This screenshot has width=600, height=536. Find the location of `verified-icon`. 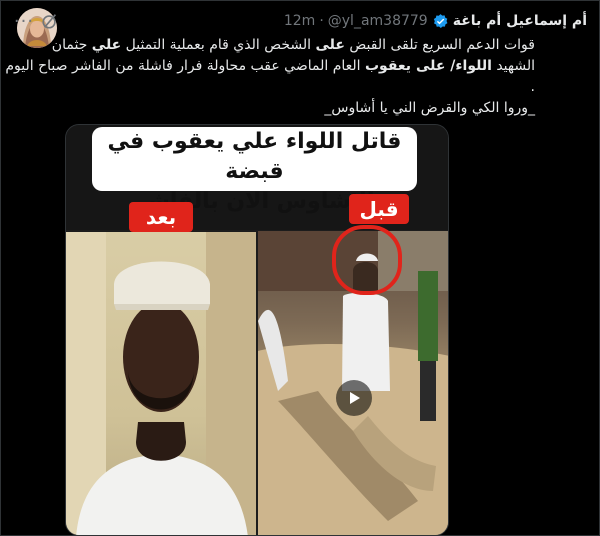

verified-icon is located at coordinates (440, 20).